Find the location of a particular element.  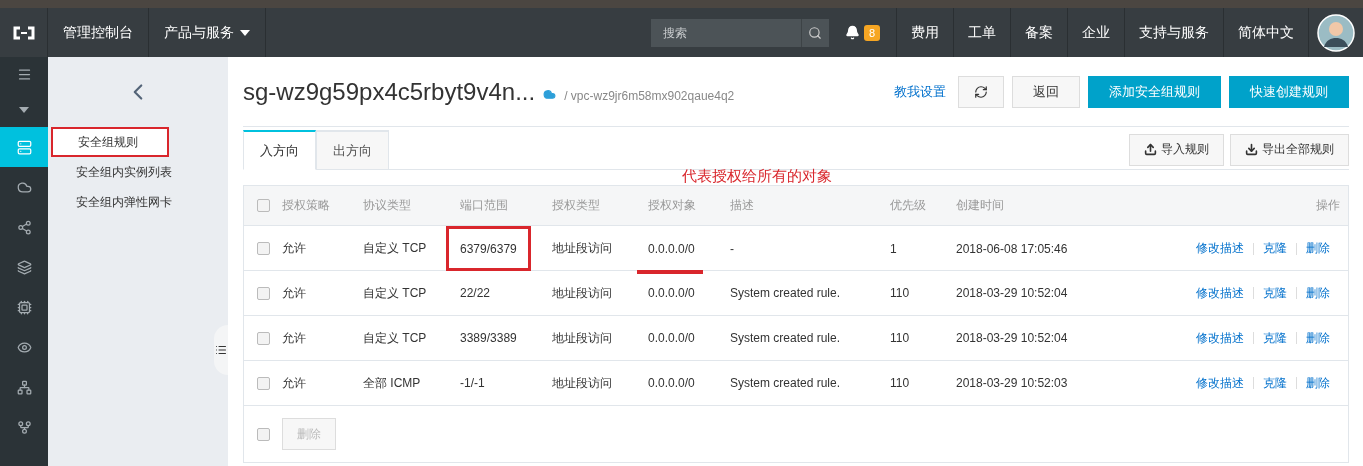

table-cell-text: - is located at coordinates (732, 248).